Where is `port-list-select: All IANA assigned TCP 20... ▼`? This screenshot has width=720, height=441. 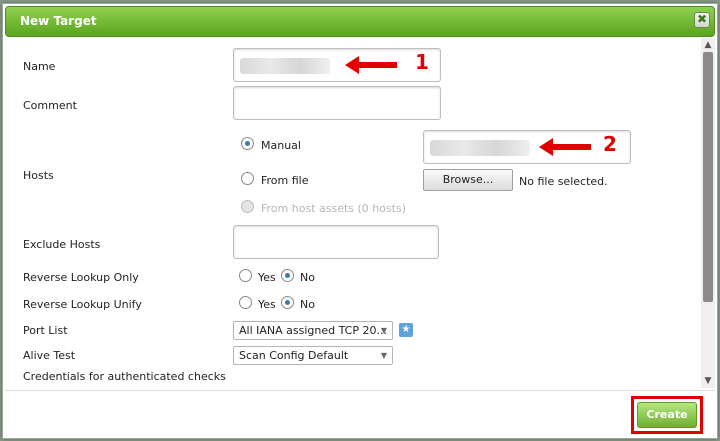 port-list-select: All IANA assigned TCP 20... ▼ is located at coordinates (313, 330).